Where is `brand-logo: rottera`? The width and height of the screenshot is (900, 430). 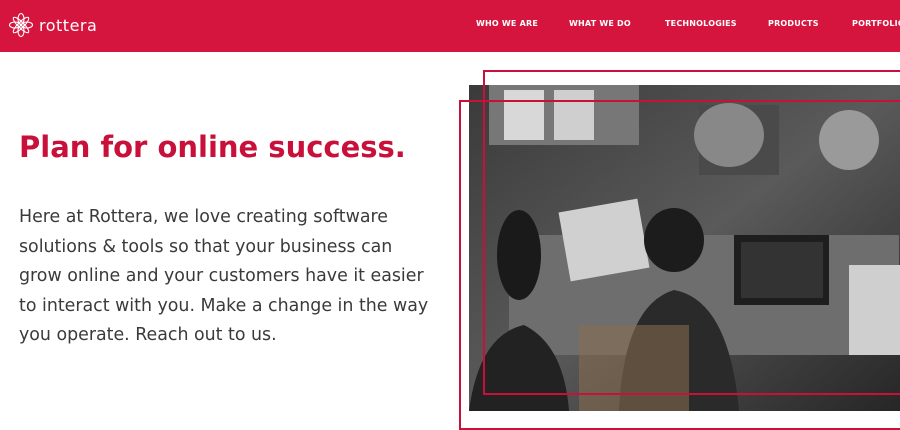 brand-logo: rottera is located at coordinates (52, 25).